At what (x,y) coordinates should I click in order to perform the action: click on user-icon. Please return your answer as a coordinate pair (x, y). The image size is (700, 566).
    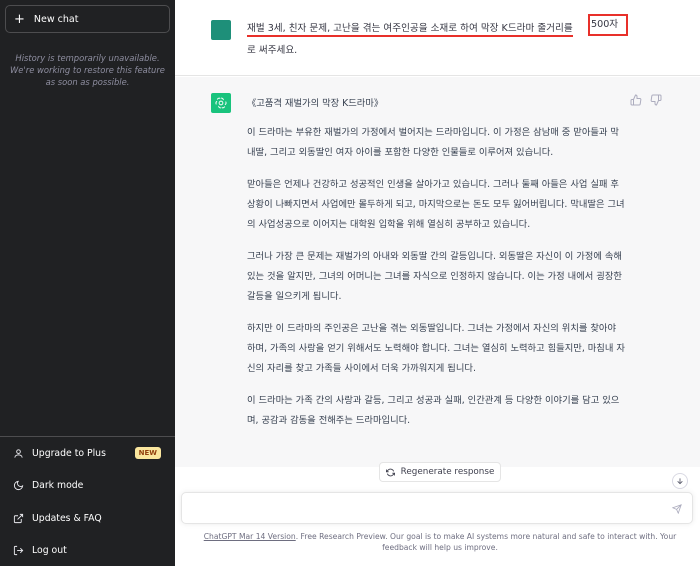
    Looking at the image, I should click on (18, 453).